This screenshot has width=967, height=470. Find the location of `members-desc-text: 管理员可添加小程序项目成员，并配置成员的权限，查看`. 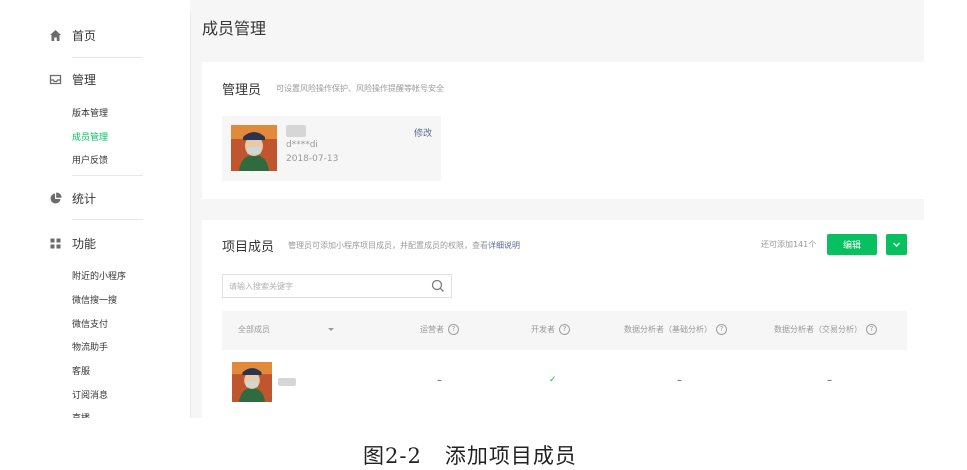

members-desc-text: 管理员可添加小程序项目成员，并配置成员的权限，查看 is located at coordinates (388, 245).